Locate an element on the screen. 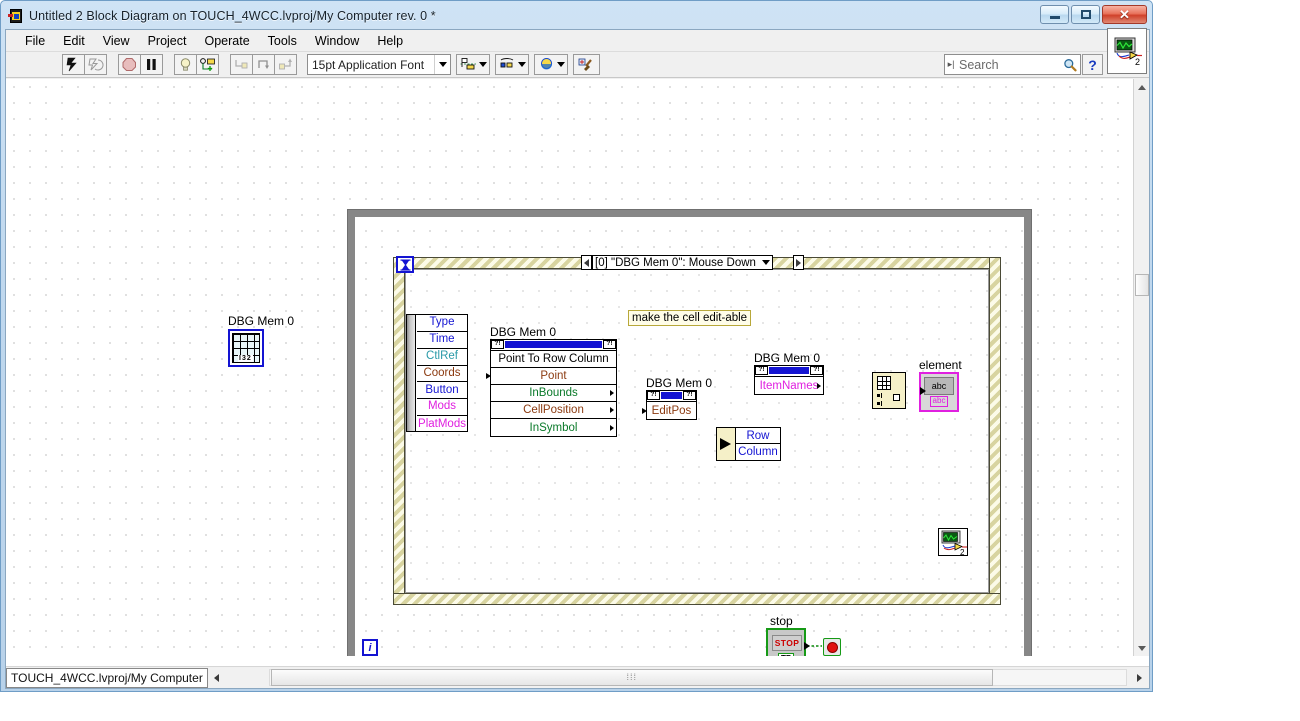 The image size is (1300, 721). abort-execution-button is located at coordinates (129, 64).